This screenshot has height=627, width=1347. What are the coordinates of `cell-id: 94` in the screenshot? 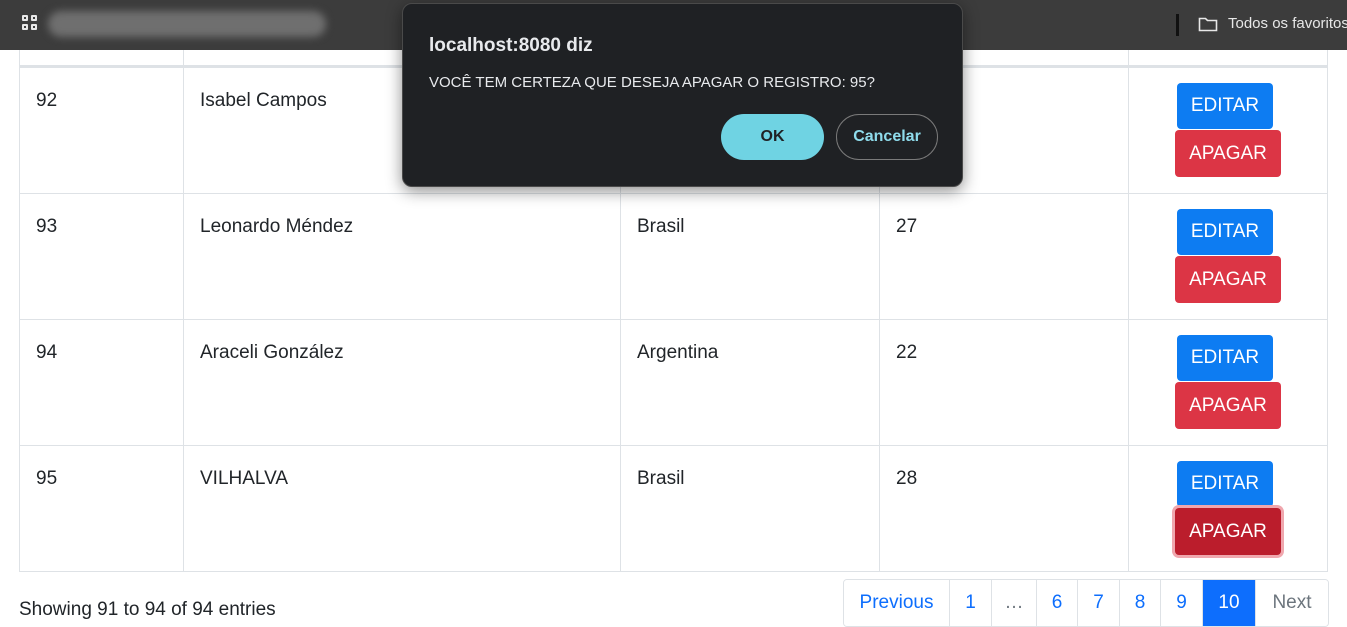 It's located at (101, 382).